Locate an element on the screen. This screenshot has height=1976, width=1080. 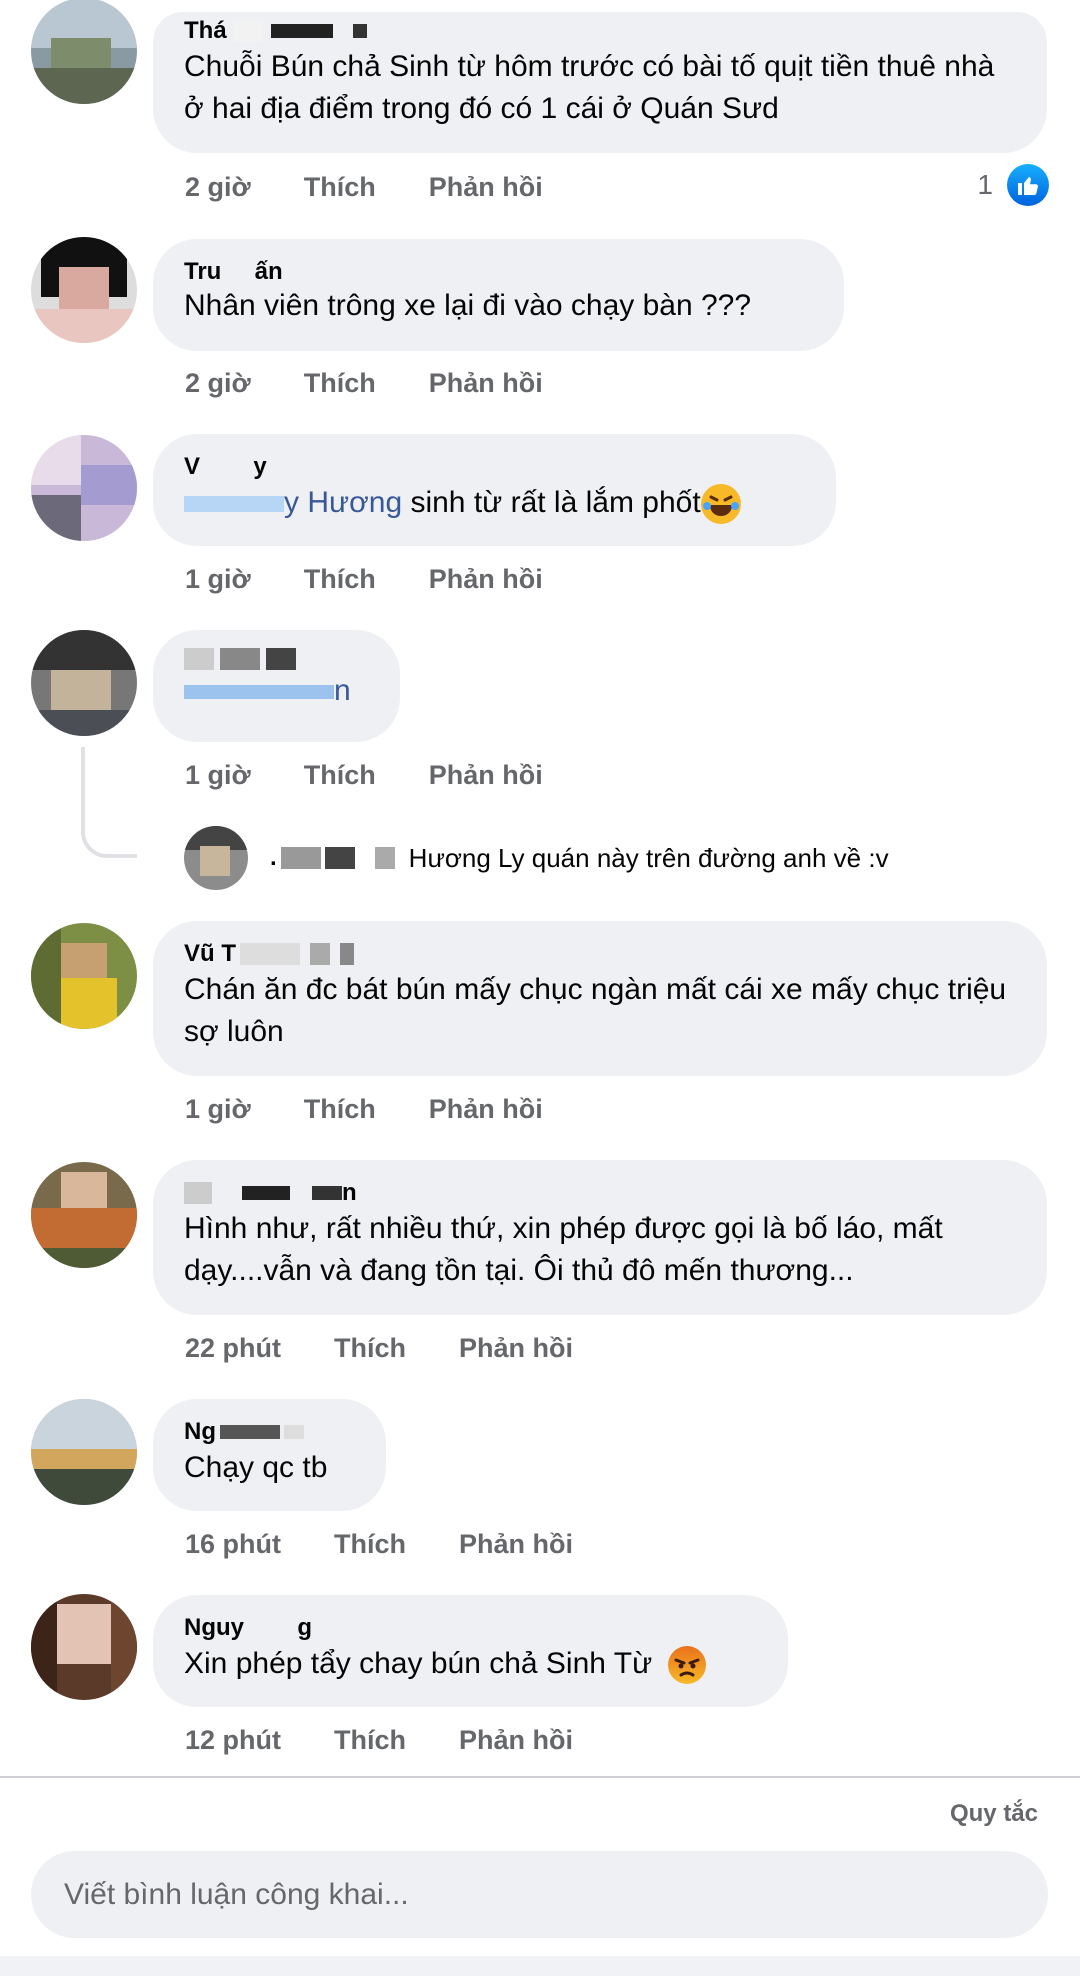
author-name: V y is located at coordinates (225, 467).